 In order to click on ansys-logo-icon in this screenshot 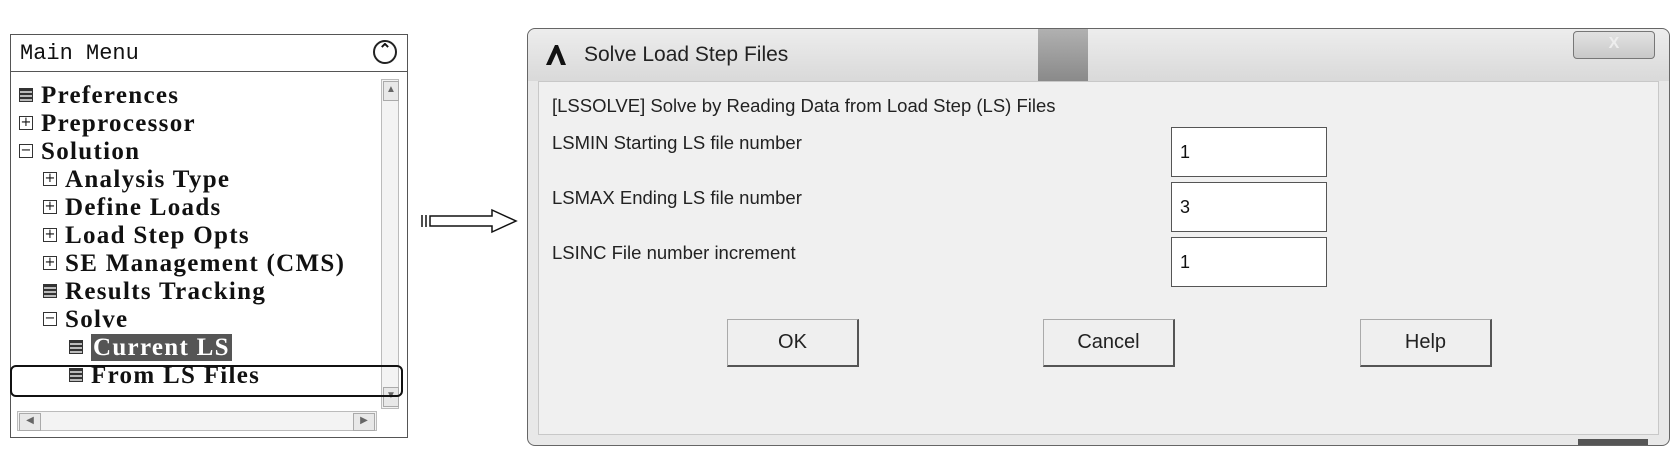, I will do `click(556, 55)`.